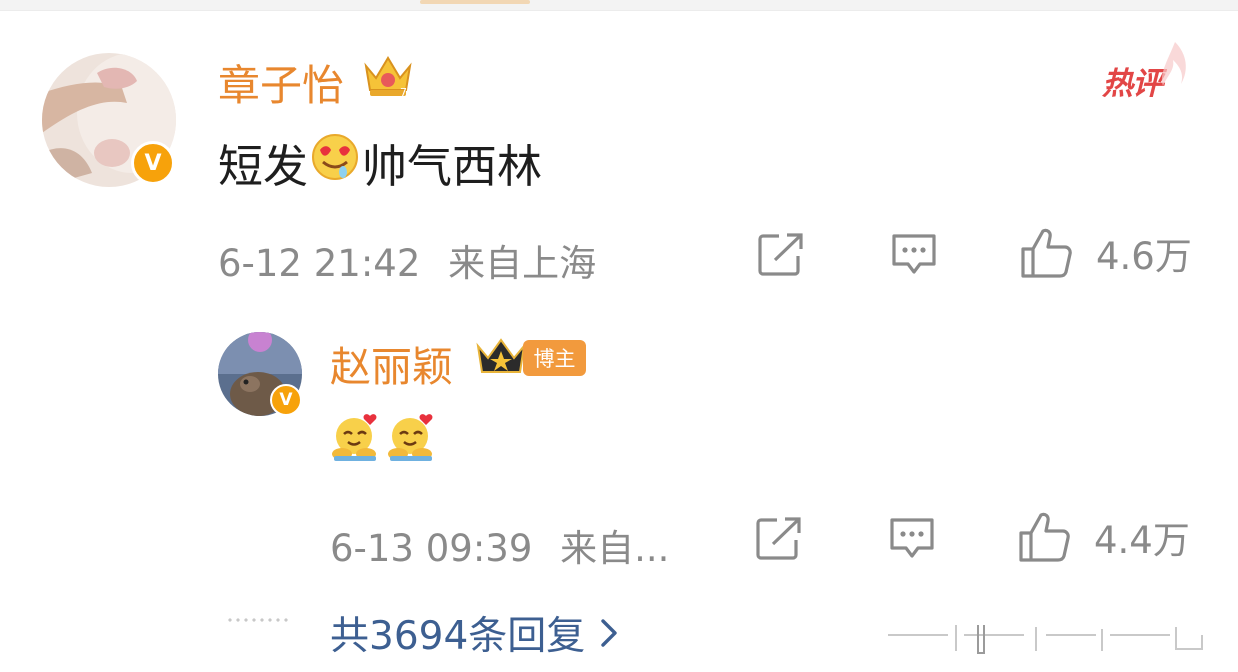  Describe the element at coordinates (619, 5) in the screenshot. I see `top-edge` at that location.